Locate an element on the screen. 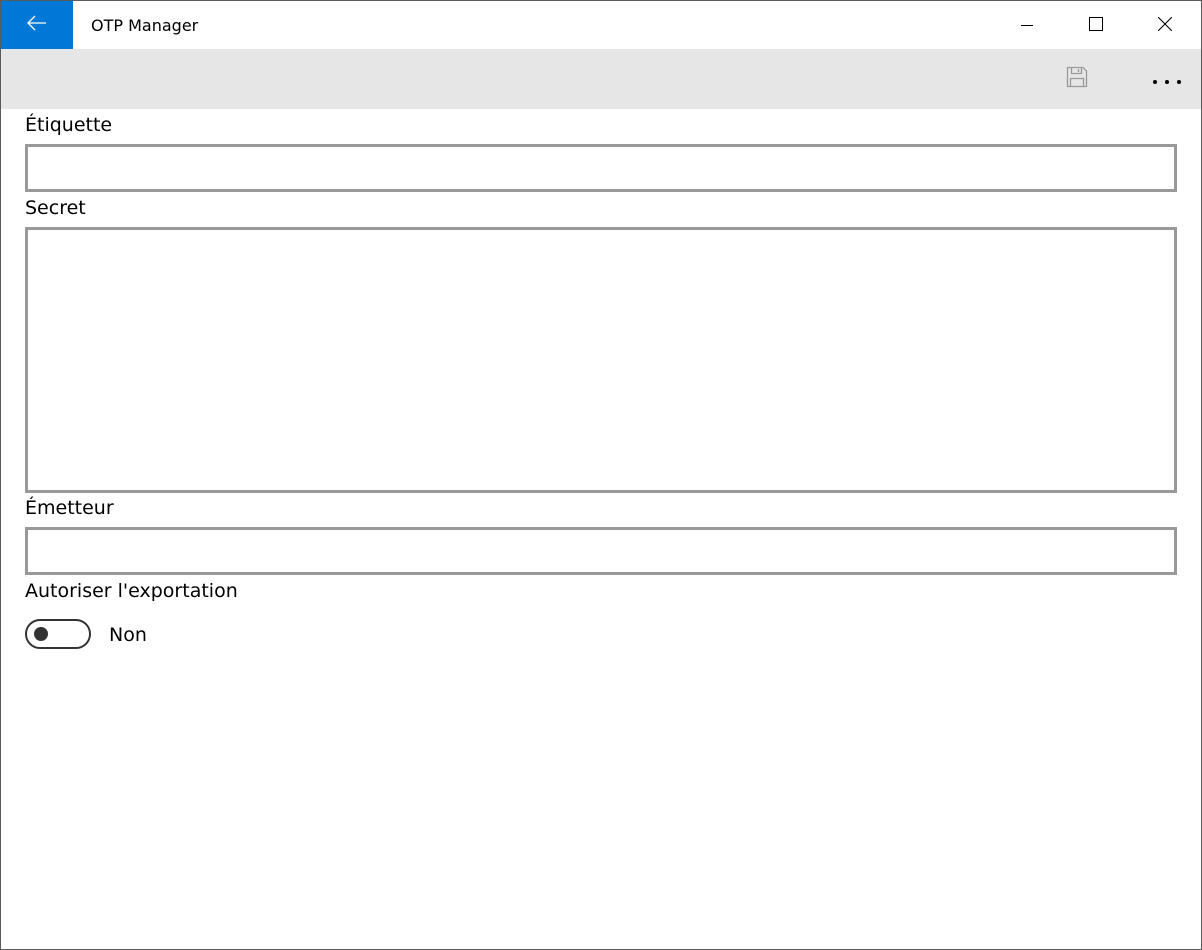 The image size is (1202, 950). export-toggle-switch is located at coordinates (58, 634).